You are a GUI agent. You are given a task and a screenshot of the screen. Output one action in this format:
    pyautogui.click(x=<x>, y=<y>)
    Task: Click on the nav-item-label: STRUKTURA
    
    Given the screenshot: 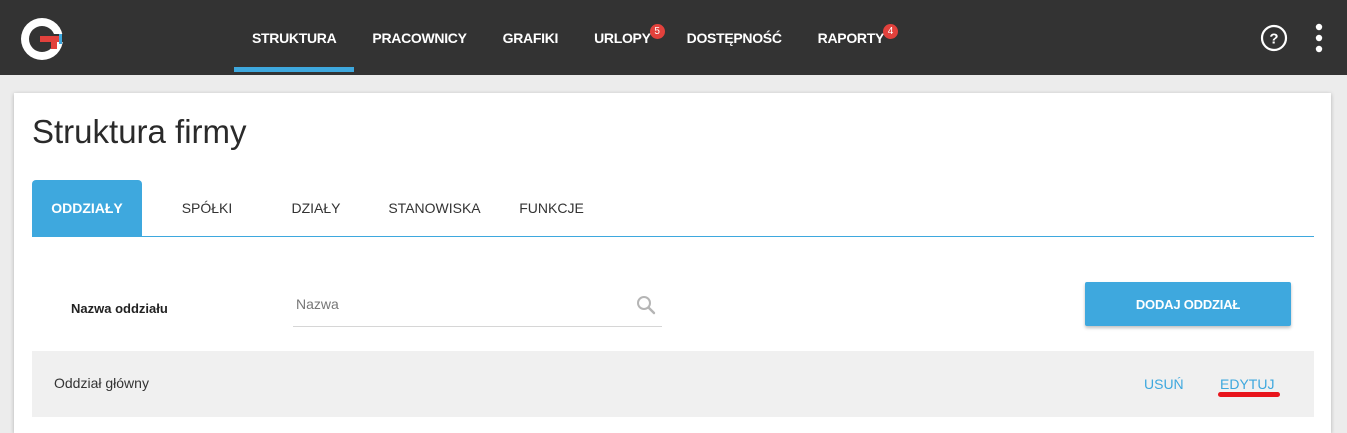 What is the action you would take?
    pyautogui.click(x=294, y=37)
    